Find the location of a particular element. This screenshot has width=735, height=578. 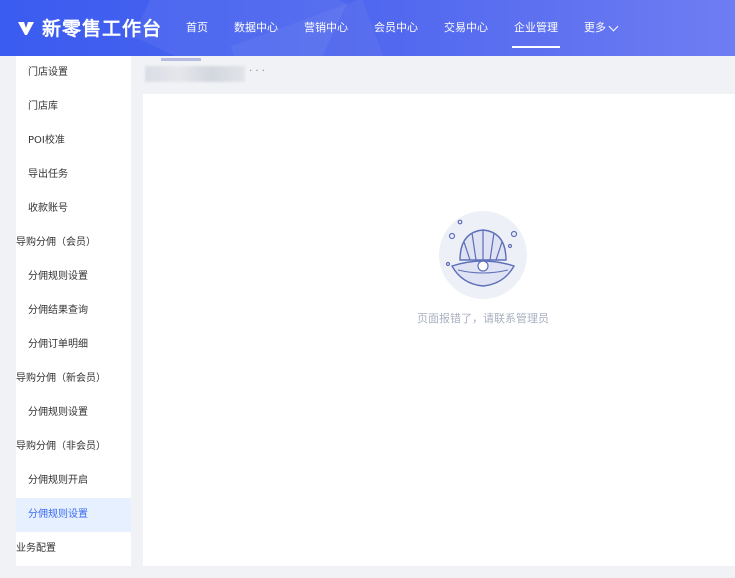

empty-state: 页面报错了，请联系管理员 is located at coordinates (483, 268).